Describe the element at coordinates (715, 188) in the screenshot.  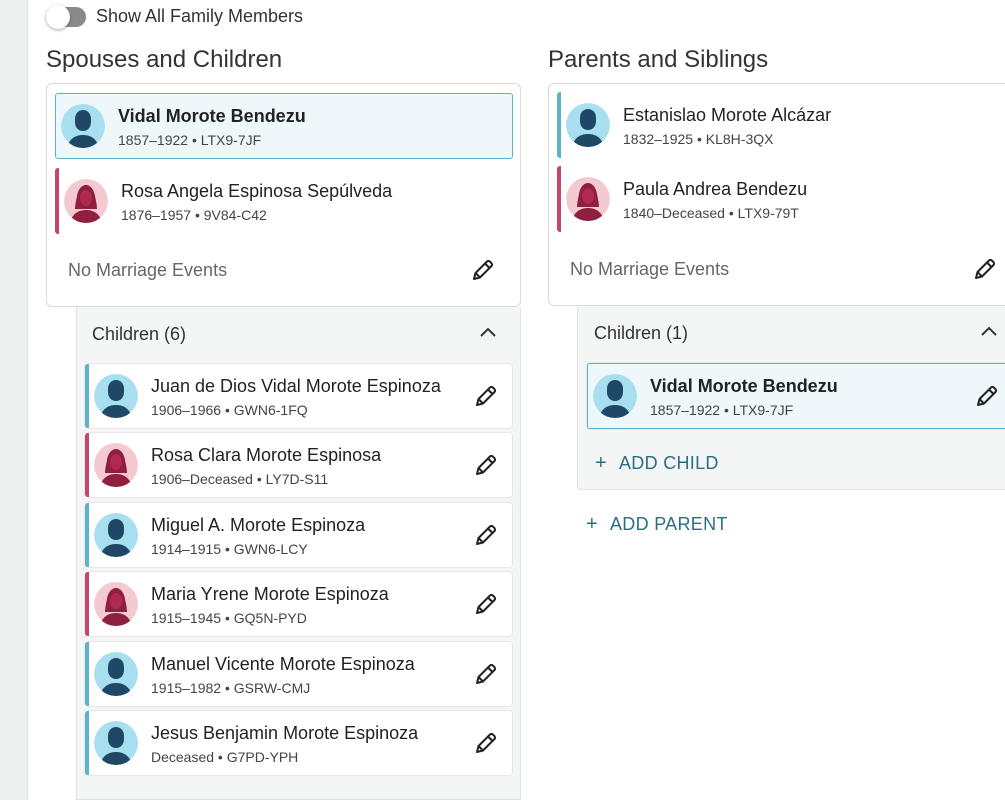
I see `person-name: Paula Andrea Bendezu` at that location.